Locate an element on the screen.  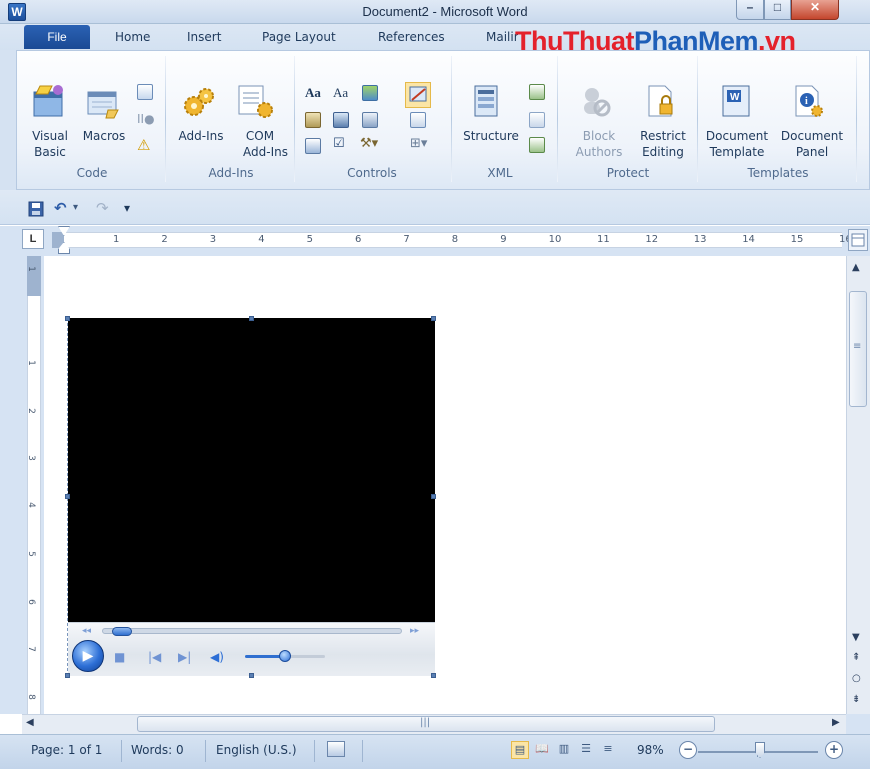
rich-text-control-icon: Aa is located at coordinates (313, 93).